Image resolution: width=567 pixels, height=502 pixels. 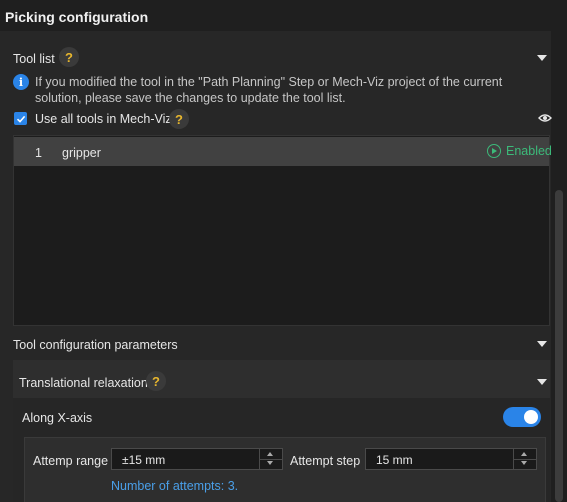 What do you see at coordinates (103, 119) in the screenshot?
I see `use-all-tools-label: Use all tools in Mech-Viz` at bounding box center [103, 119].